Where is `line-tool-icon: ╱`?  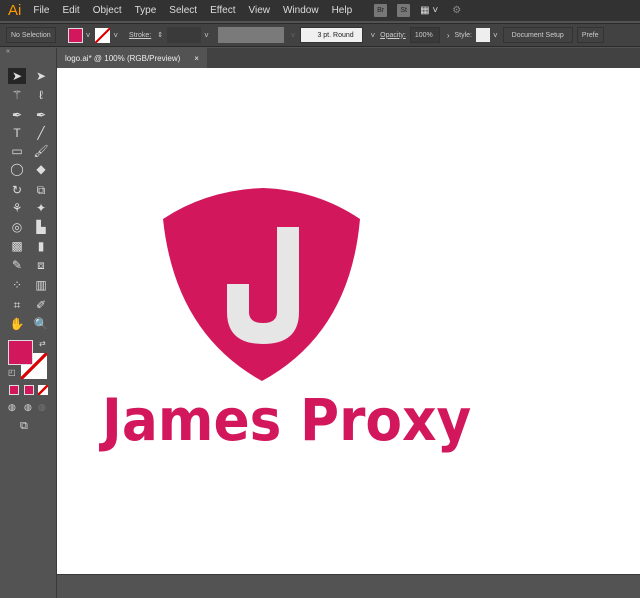
line-tool-icon: ╱ is located at coordinates (41, 133).